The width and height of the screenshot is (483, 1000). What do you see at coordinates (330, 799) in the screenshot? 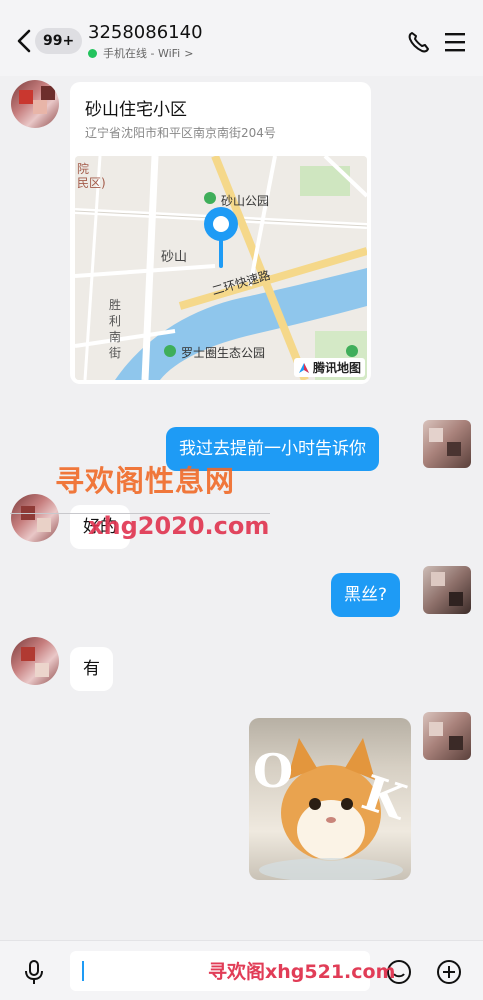
I see `cat-ok-sticker: O K` at bounding box center [330, 799].